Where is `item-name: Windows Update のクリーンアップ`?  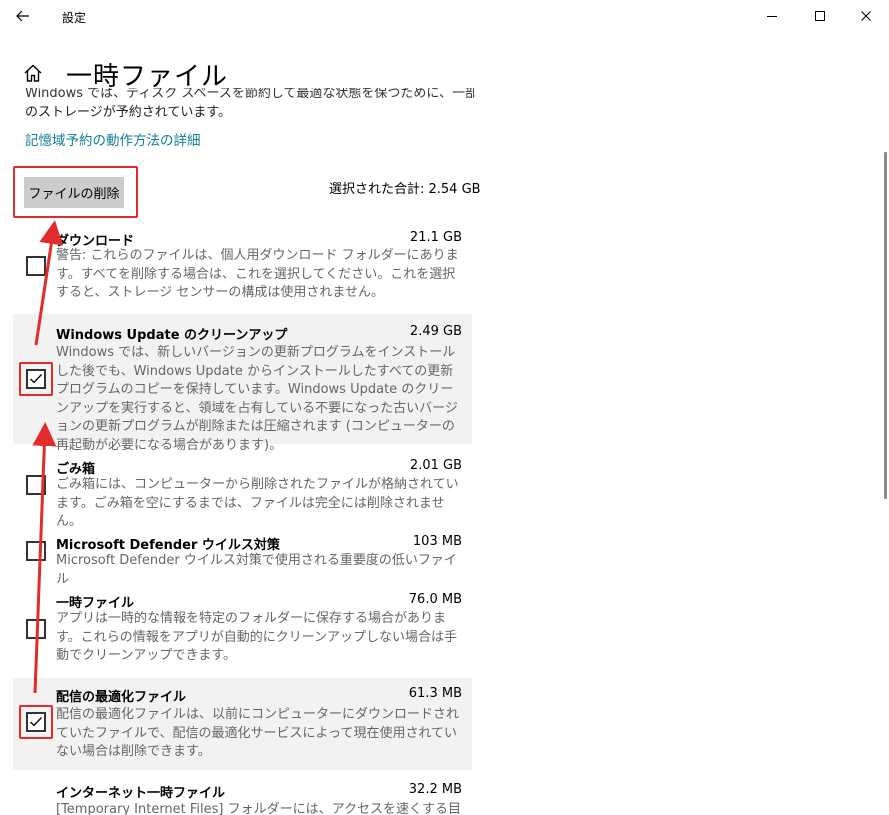 item-name: Windows Update のクリーンアップ is located at coordinates (172, 335).